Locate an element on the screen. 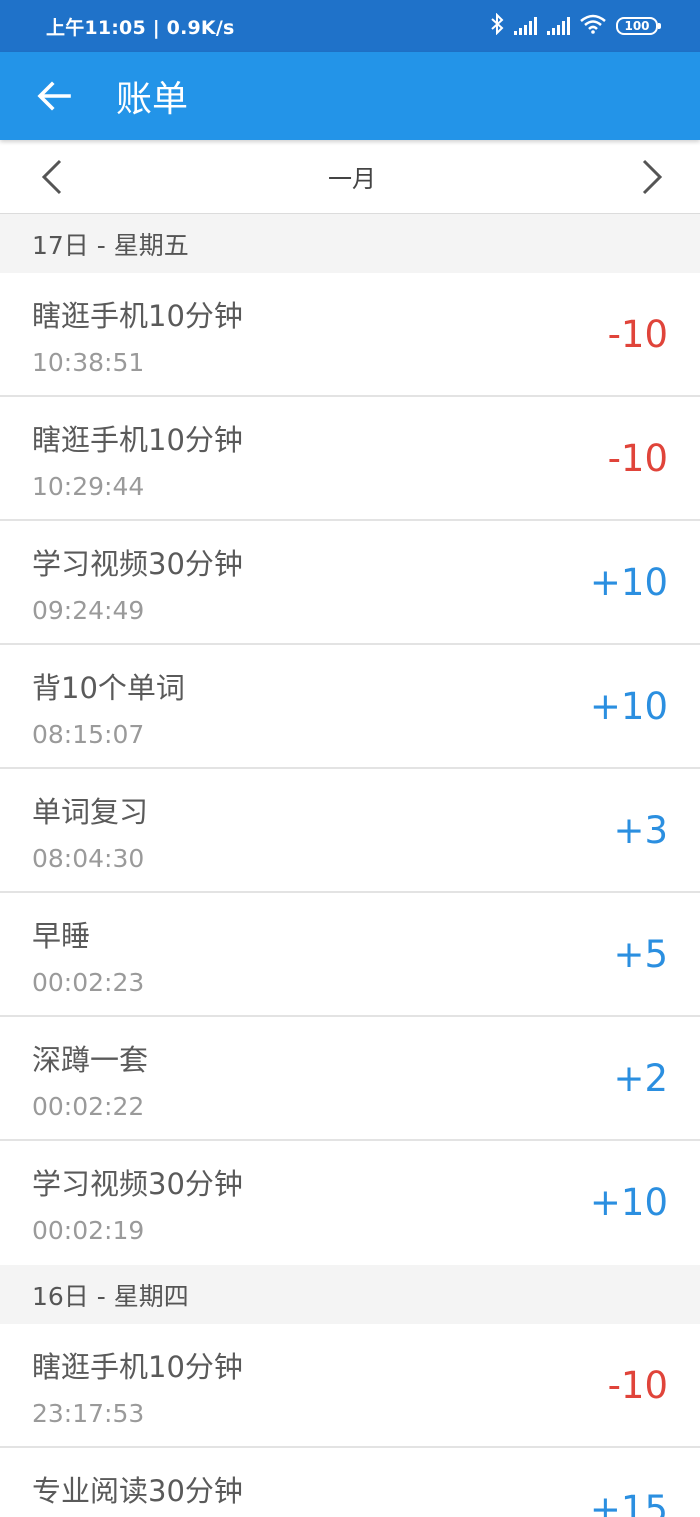 The height and width of the screenshot is (1517, 700). bill-amount: +2 is located at coordinates (640, 1078).